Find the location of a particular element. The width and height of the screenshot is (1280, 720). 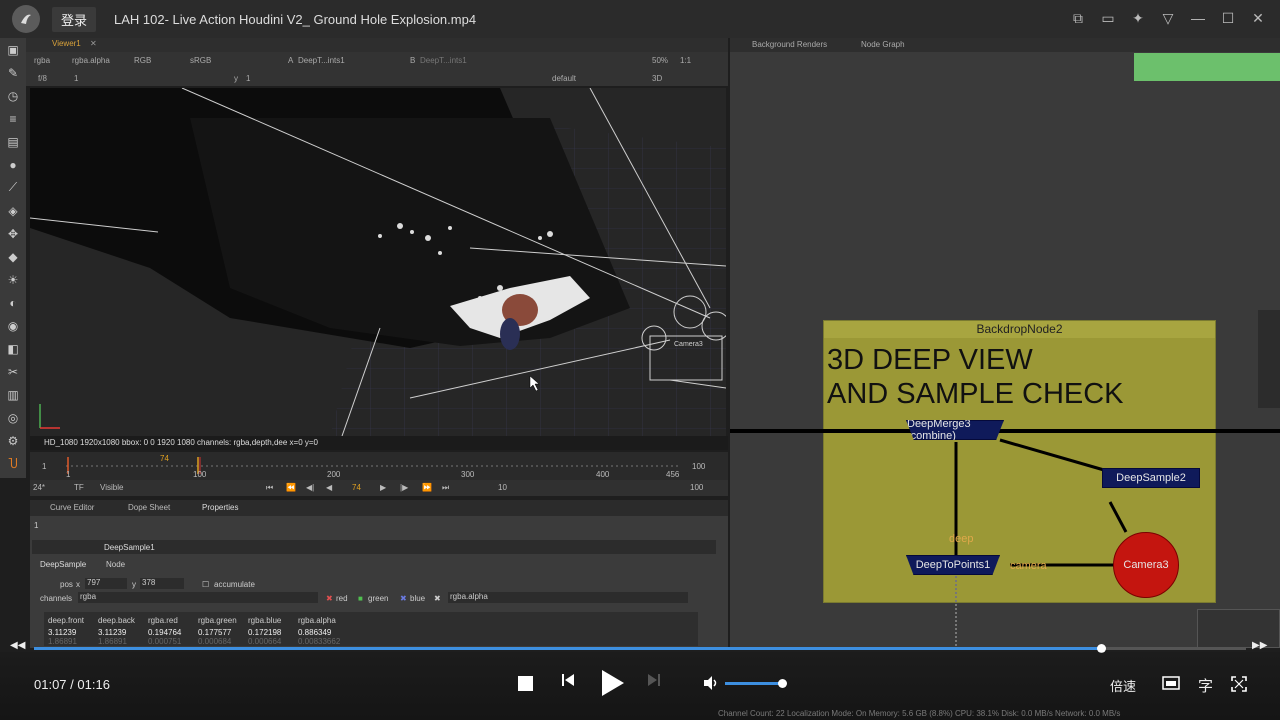

views-tool-icon: ☀ is located at coordinates (13, 279).